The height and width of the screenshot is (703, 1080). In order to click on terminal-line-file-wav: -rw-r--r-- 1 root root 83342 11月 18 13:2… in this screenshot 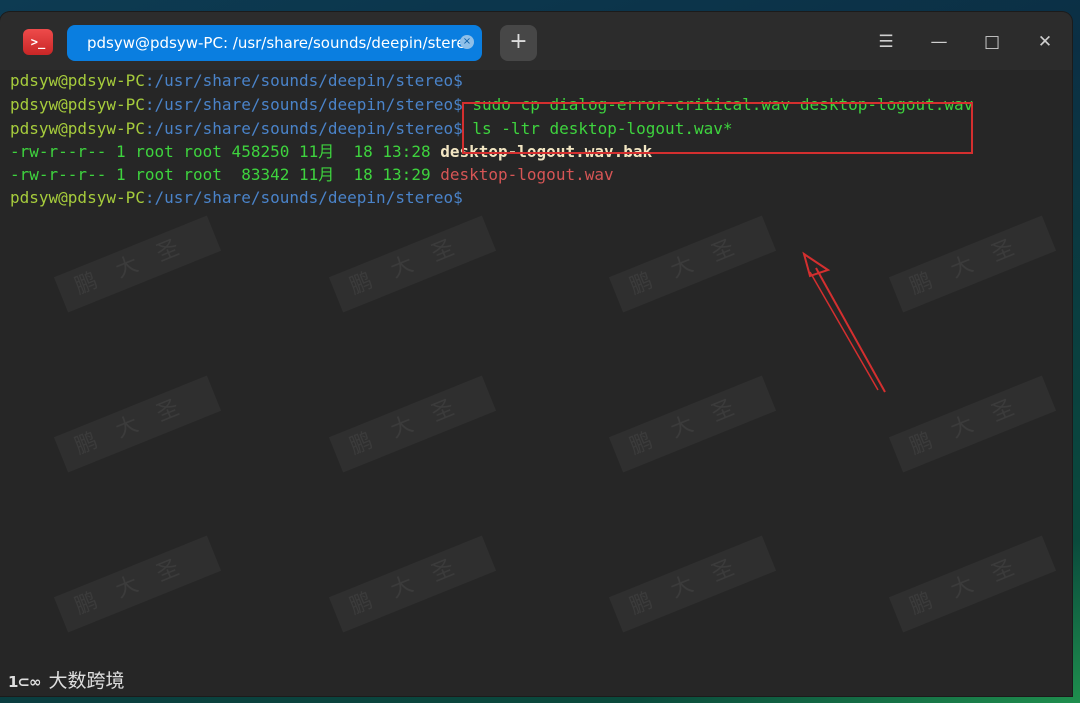, I will do `click(312, 175)`.